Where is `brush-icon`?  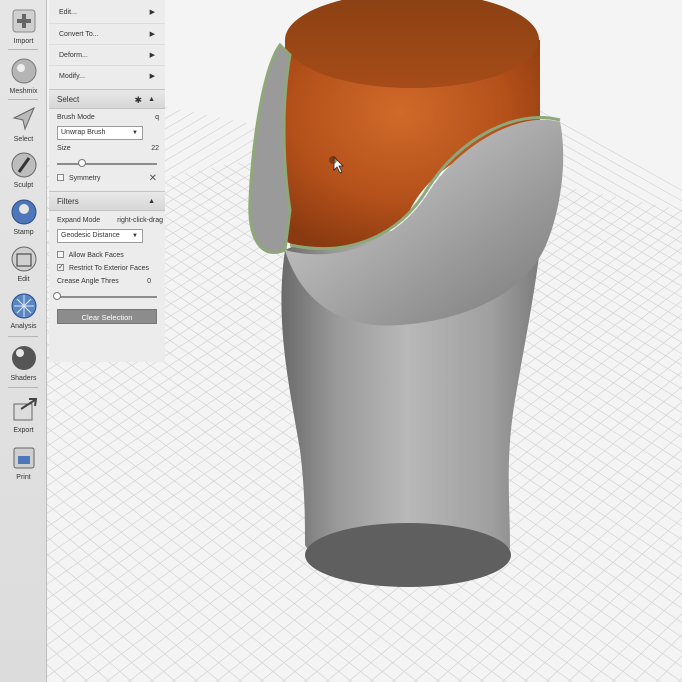 brush-icon is located at coordinates (23, 165).